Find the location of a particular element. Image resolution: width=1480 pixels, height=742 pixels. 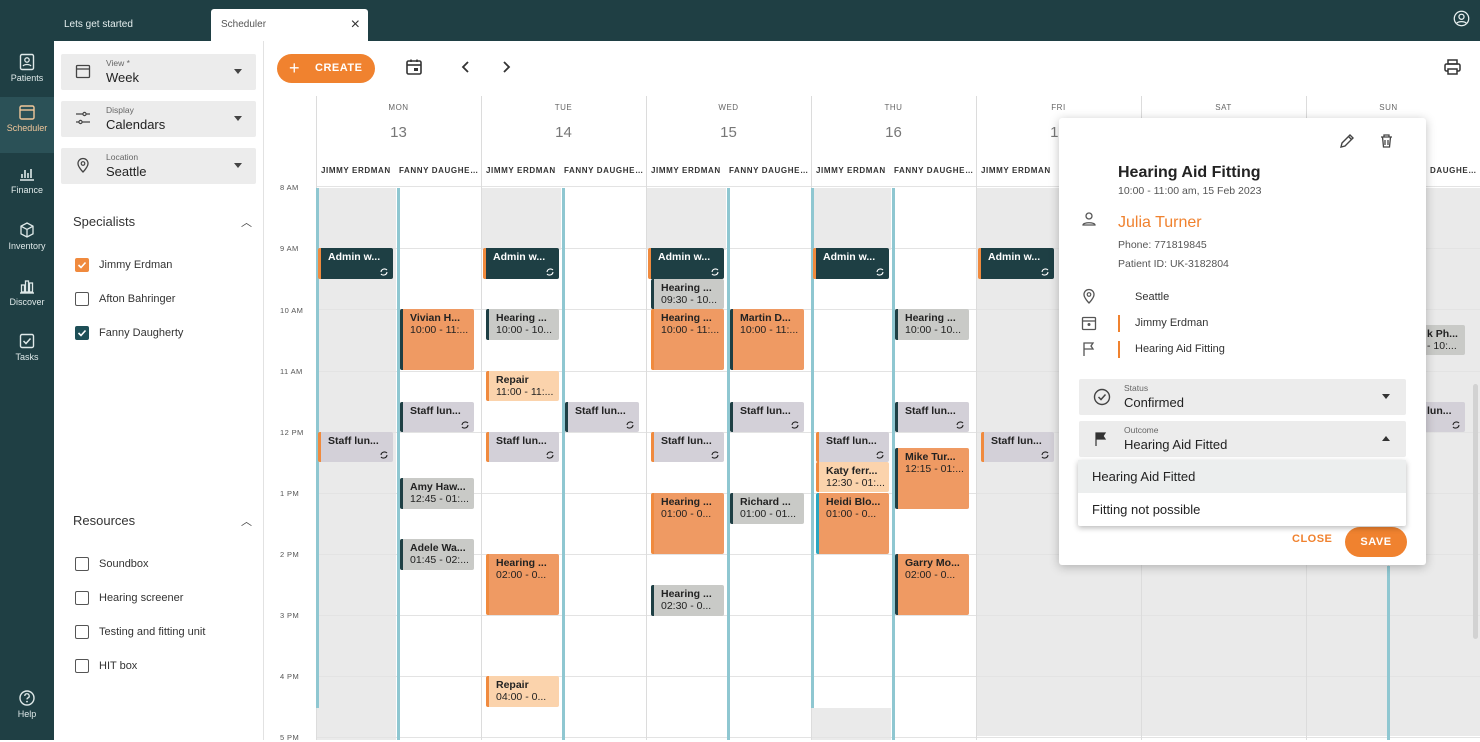

patients-icon is located at coordinates (27, 62).